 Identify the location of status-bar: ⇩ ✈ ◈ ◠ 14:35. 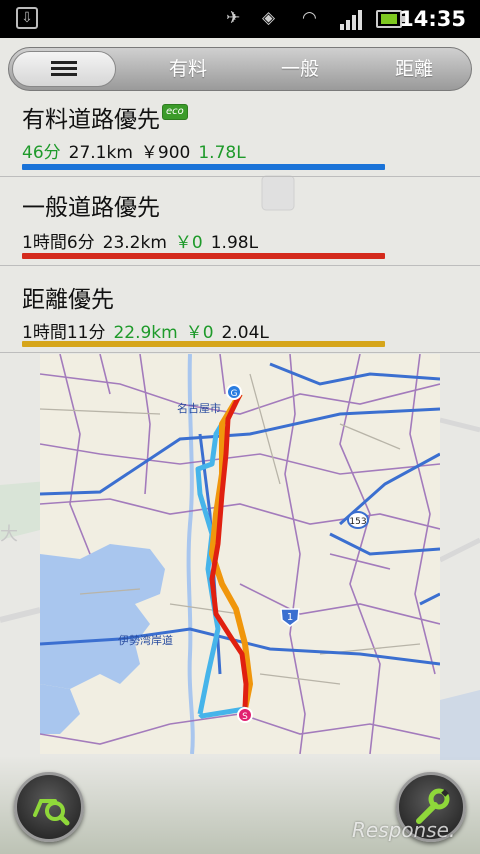
(240, 19).